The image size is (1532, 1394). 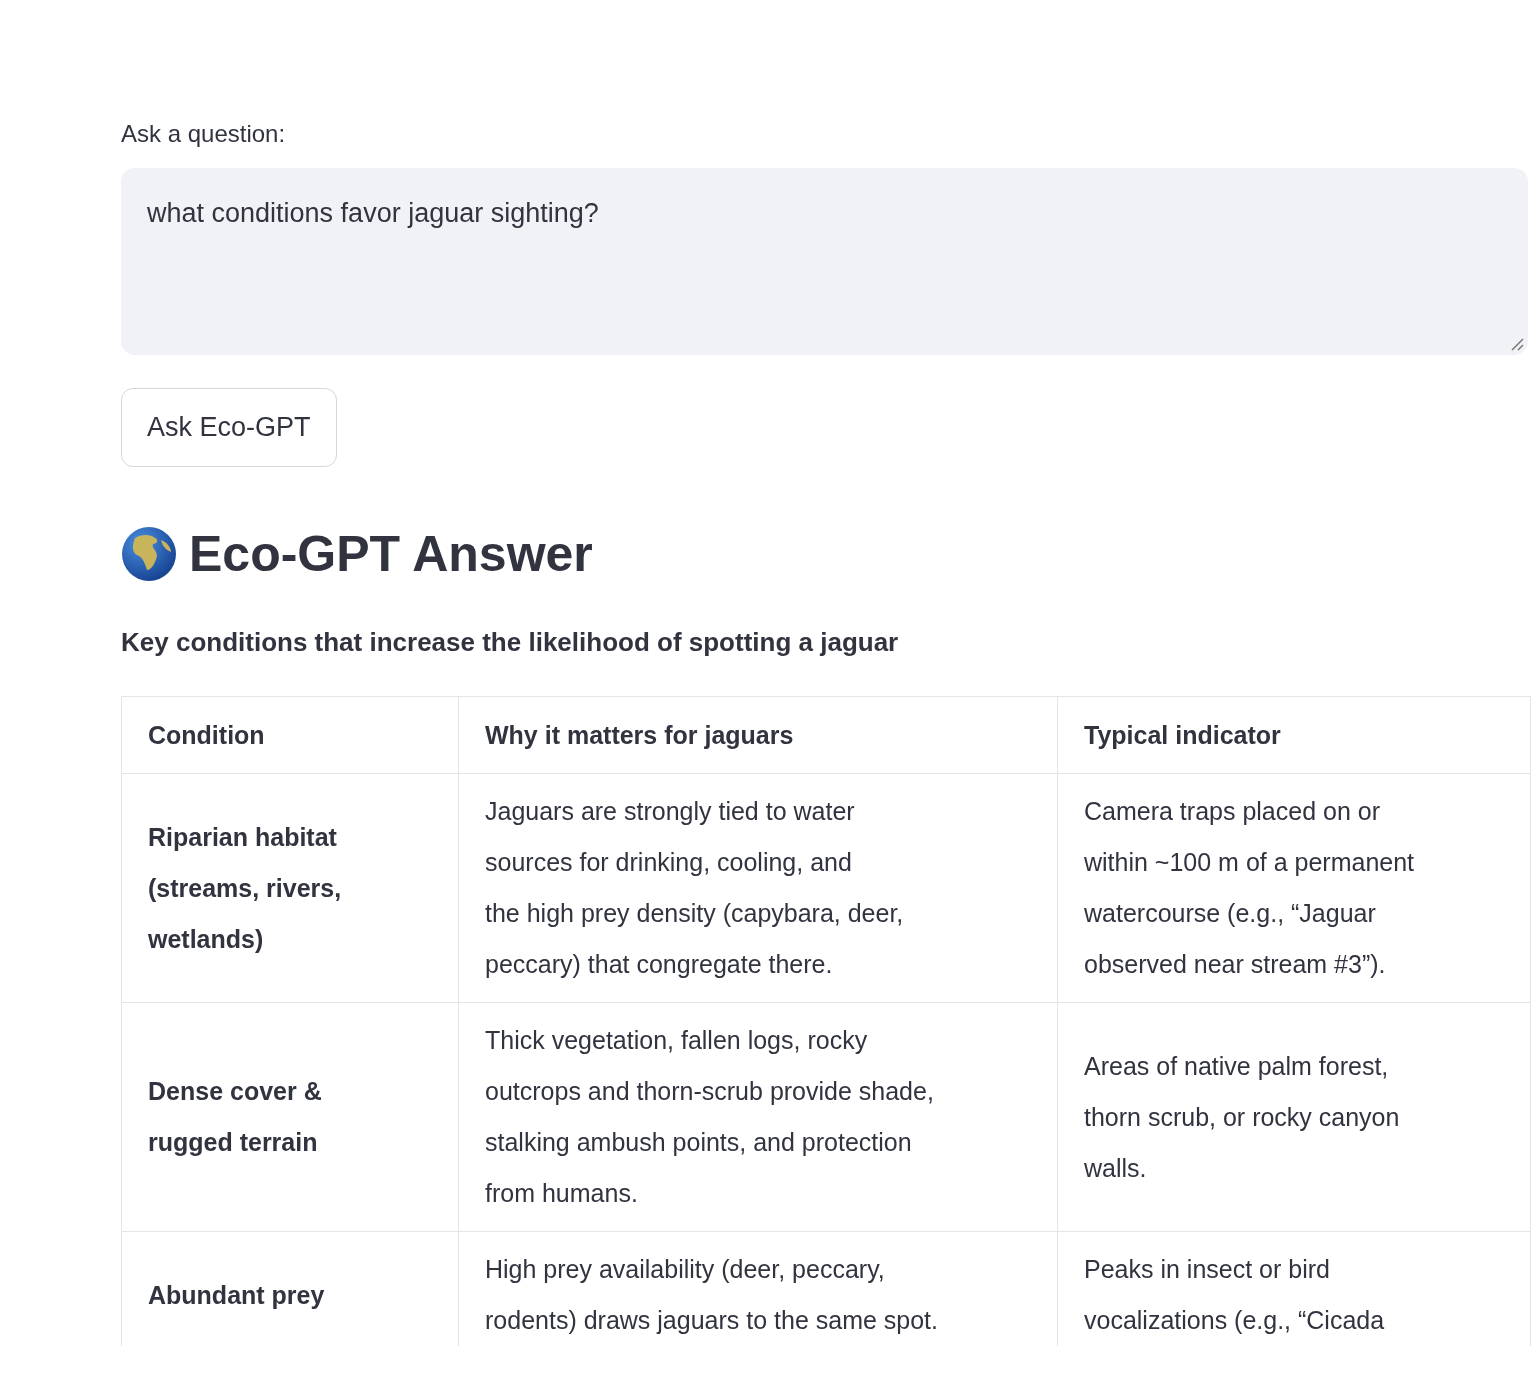 What do you see at coordinates (758, 735) in the screenshot?
I see `column-header: Why it matters for jaguars` at bounding box center [758, 735].